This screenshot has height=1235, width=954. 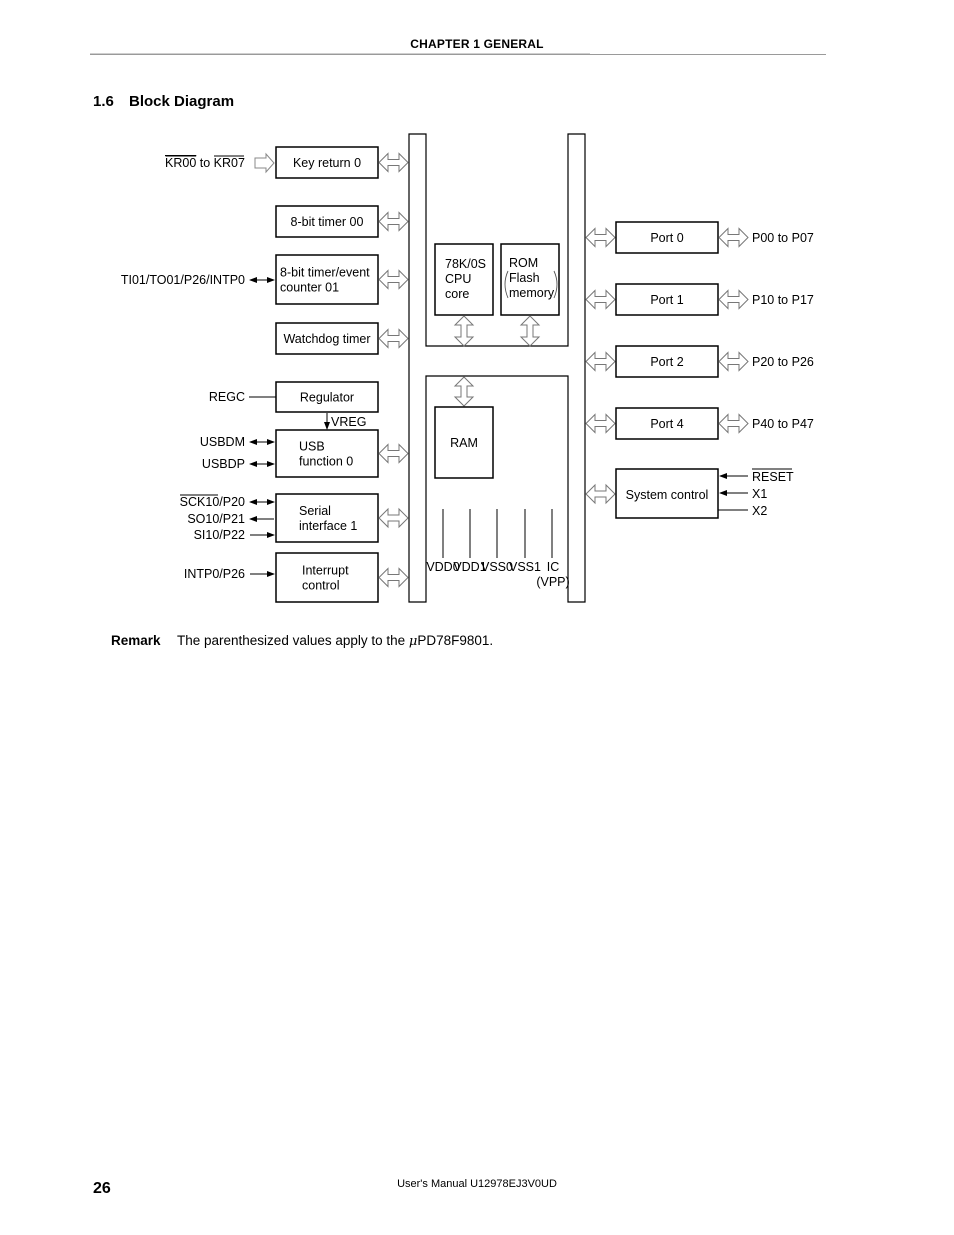 I want to click on remark-label: Remark, so click(x=136, y=640).